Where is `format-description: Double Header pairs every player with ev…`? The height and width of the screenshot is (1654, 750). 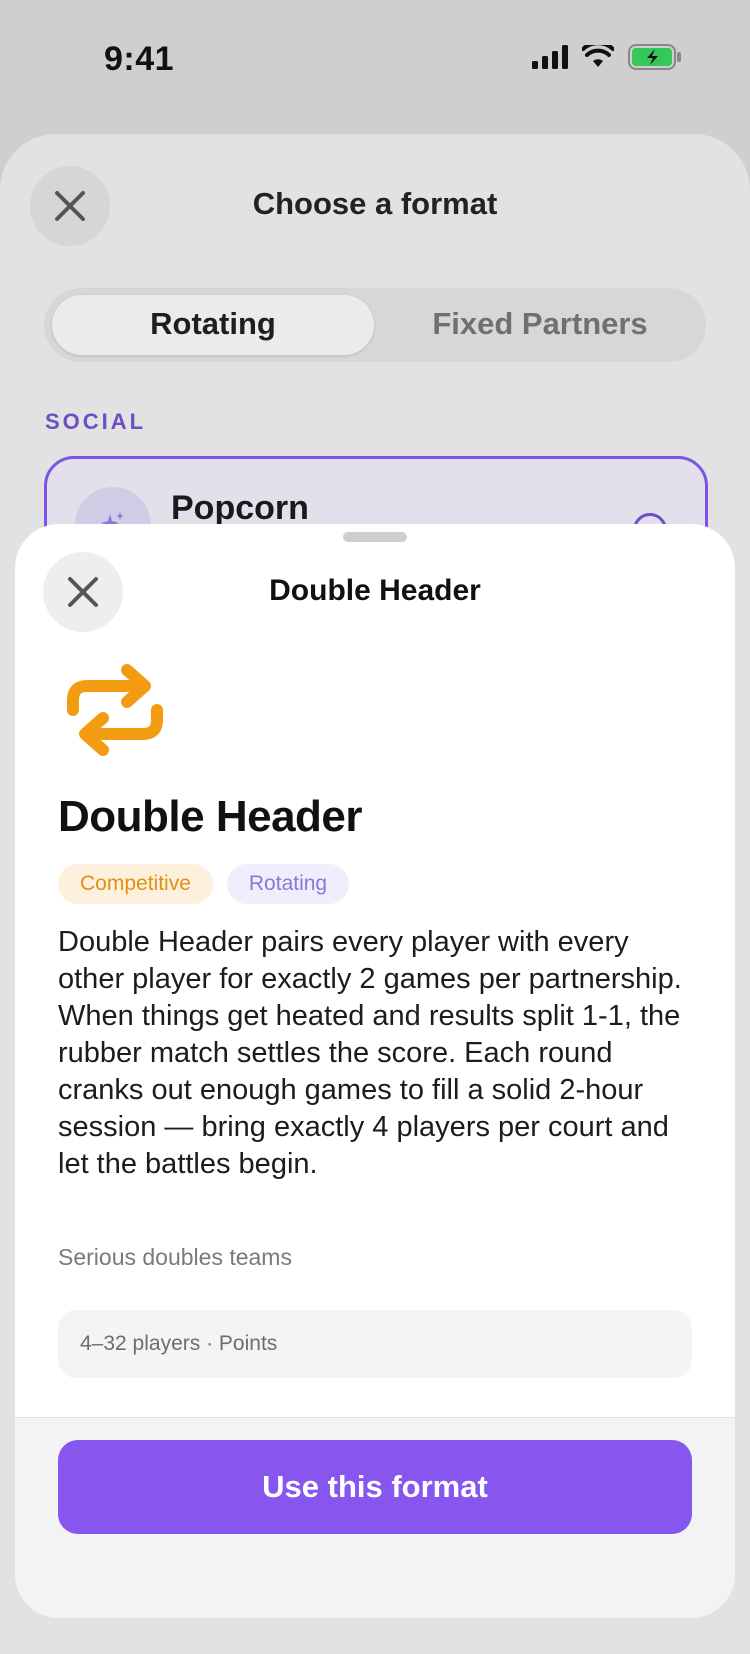 format-description: Double Header pairs every player with ev… is located at coordinates (370, 1053).